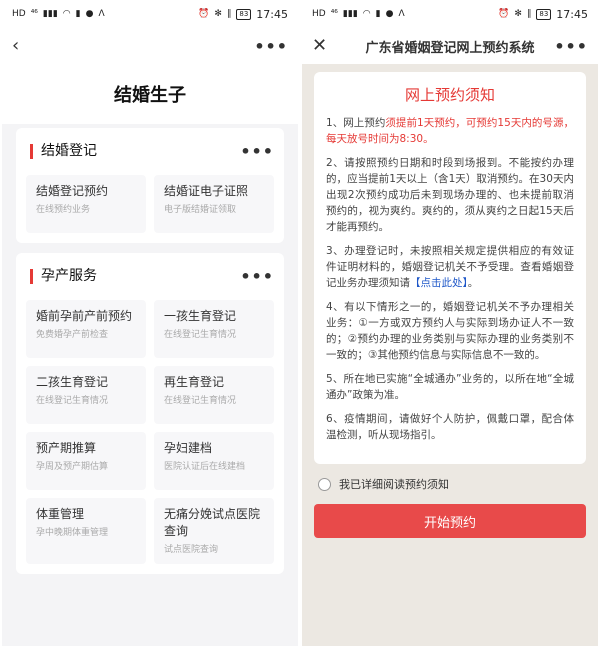  I want to click on notice-title: 网上预约须知, so click(449, 95).